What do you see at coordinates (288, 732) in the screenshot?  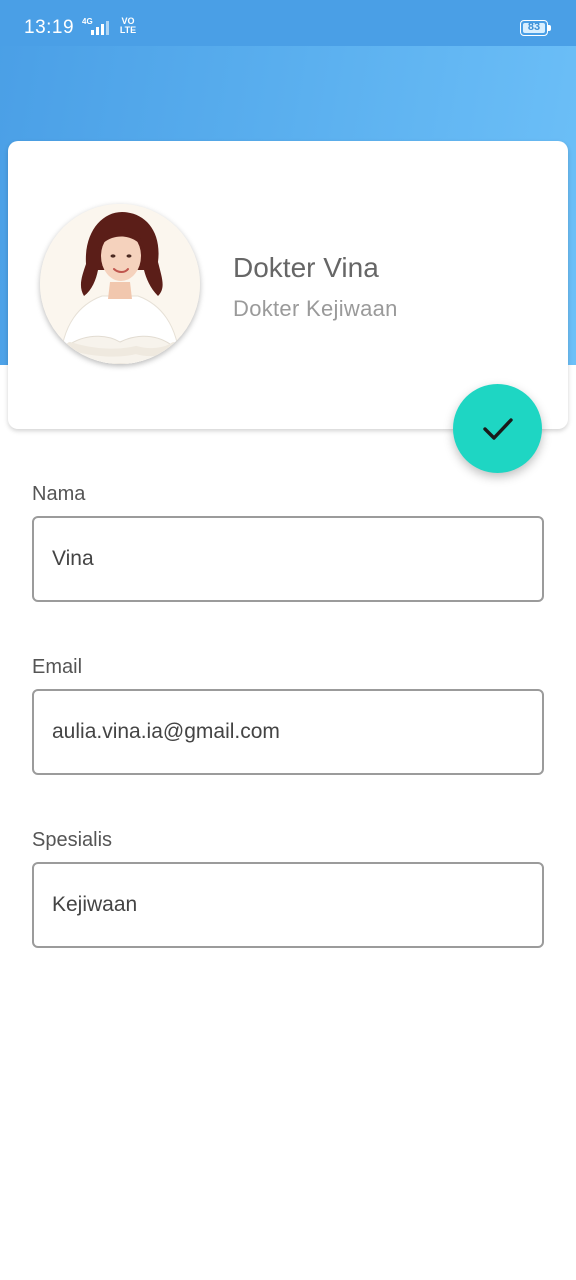 I see `email-input` at bounding box center [288, 732].